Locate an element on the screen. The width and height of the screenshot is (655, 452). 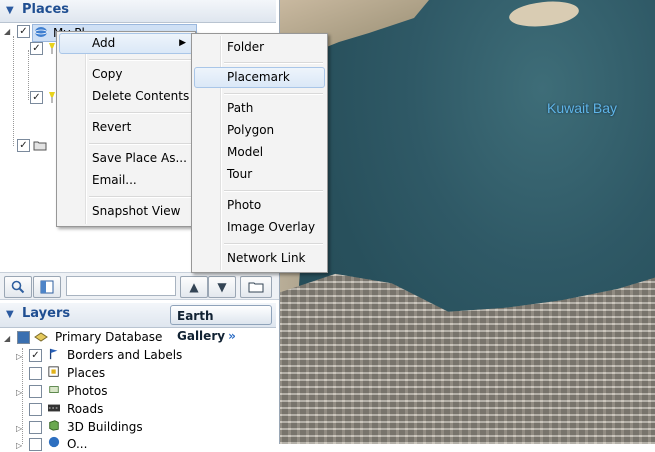
globe-icon is located at coordinates (41, 32).